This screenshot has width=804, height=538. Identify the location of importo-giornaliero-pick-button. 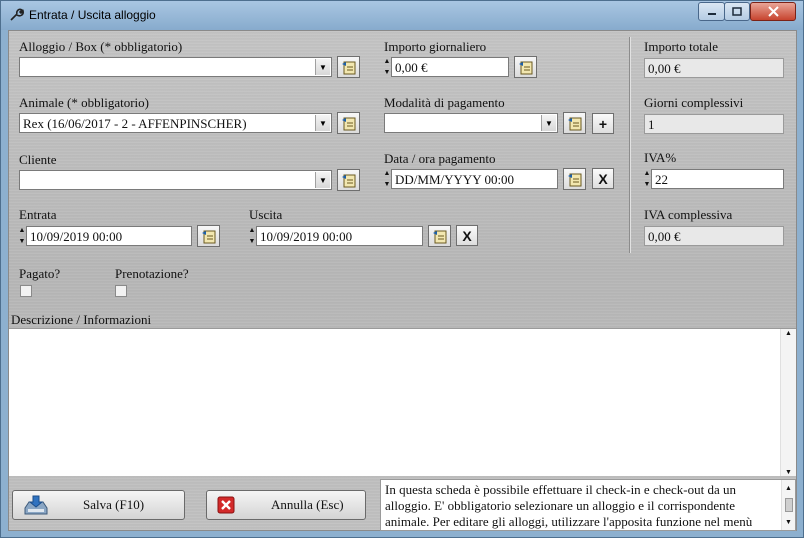
(525, 67).